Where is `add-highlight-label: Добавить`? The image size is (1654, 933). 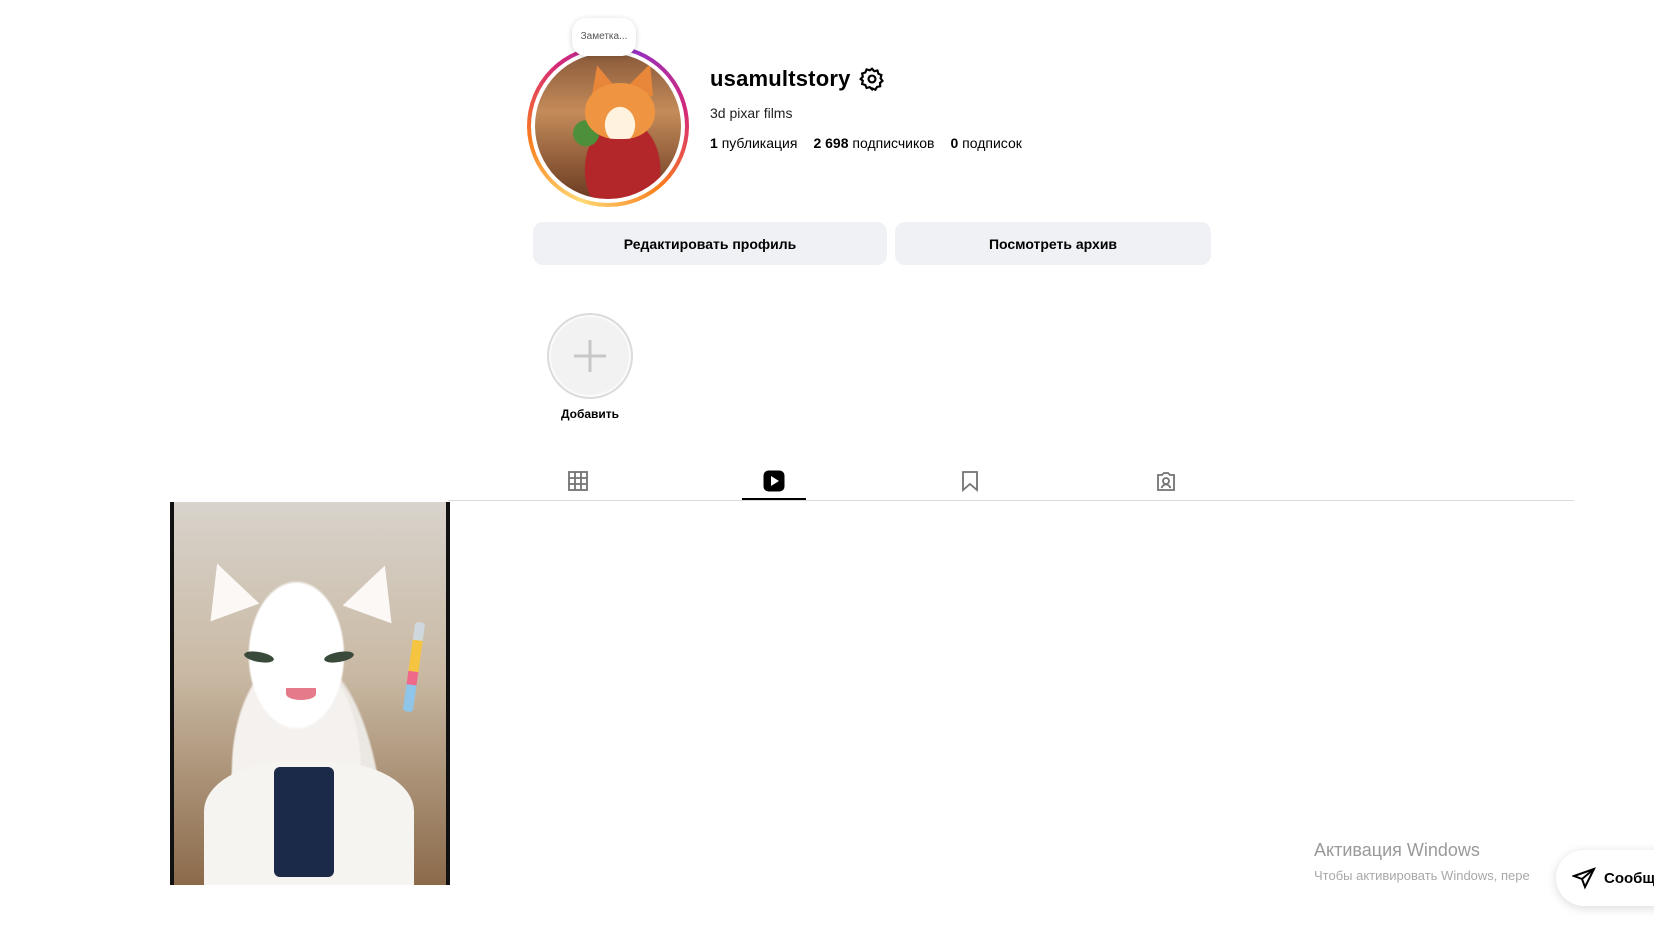 add-highlight-label: Добавить is located at coordinates (590, 414).